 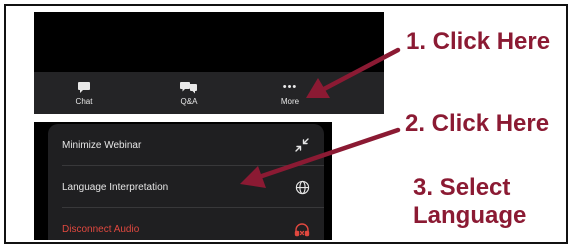 What do you see at coordinates (477, 123) in the screenshot?
I see `step-2-annotation: 2. Click Here` at bounding box center [477, 123].